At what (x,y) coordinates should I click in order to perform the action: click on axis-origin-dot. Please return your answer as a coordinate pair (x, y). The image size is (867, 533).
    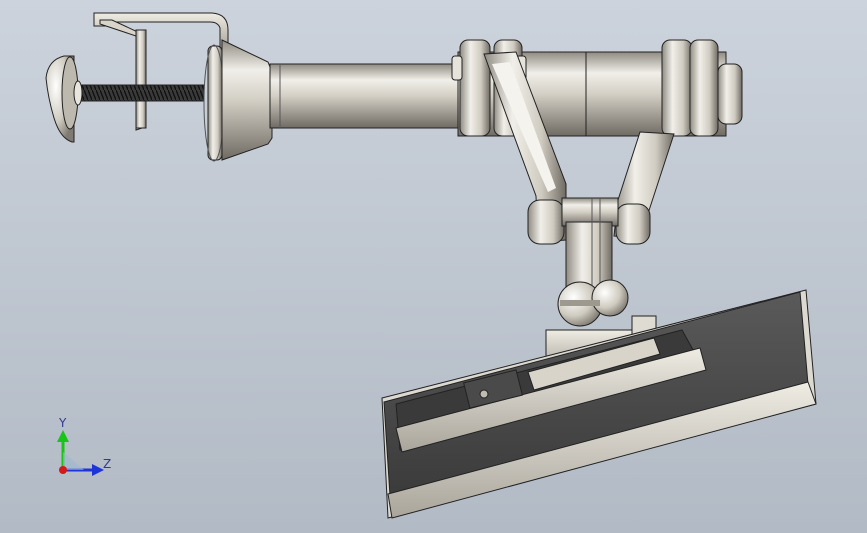
    Looking at the image, I should click on (63, 470).